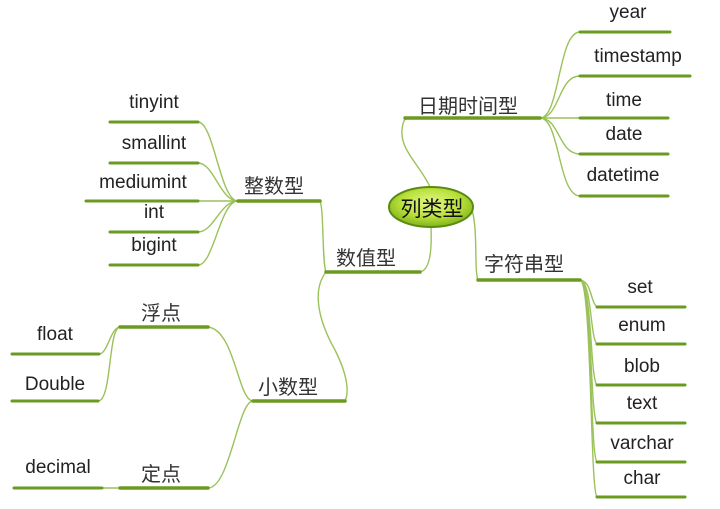  What do you see at coordinates (230, 444) in the screenshot?
I see `connector-decimal-fixed` at bounding box center [230, 444].